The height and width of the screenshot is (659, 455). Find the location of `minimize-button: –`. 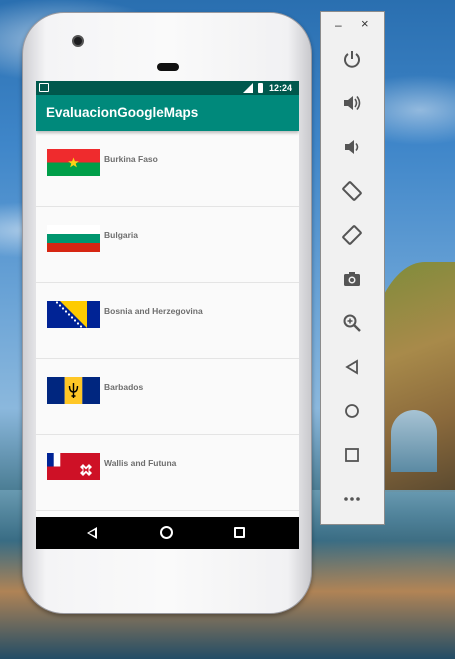

minimize-button: – is located at coordinates (338, 25).